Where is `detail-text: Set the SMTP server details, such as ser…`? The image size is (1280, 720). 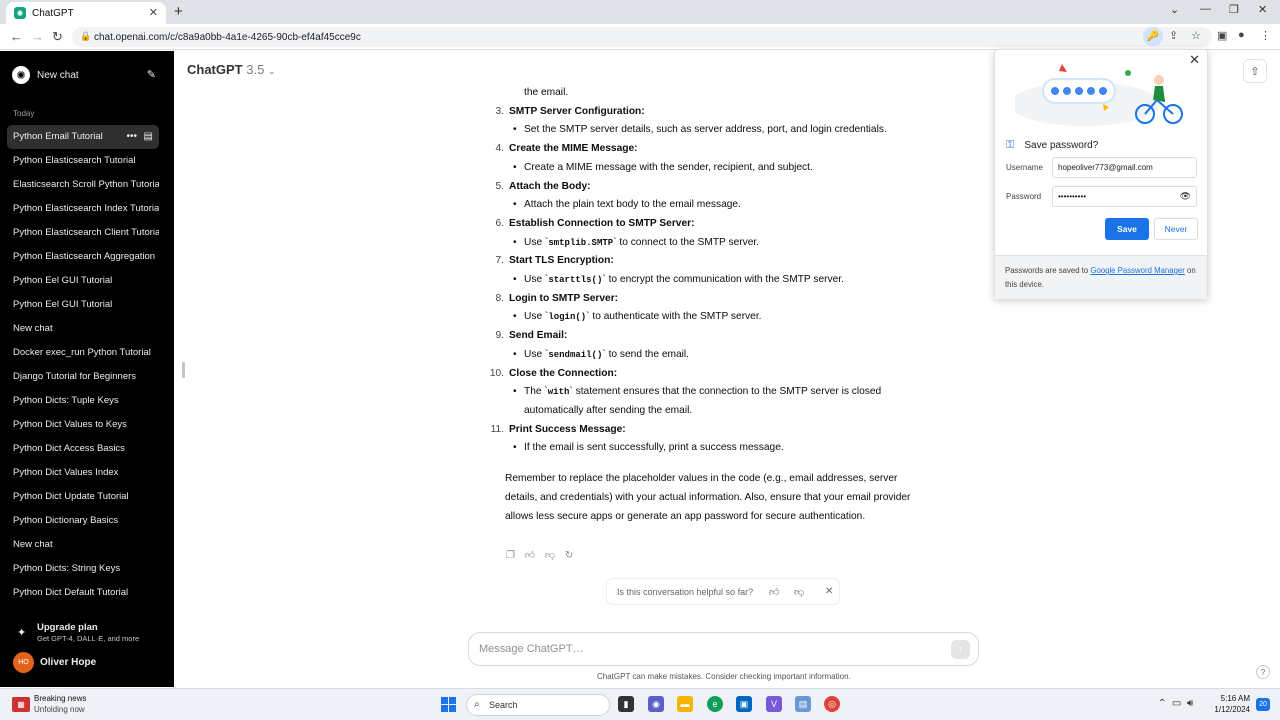 detail-text: Set the SMTP server details, such as ser… is located at coordinates (705, 130).